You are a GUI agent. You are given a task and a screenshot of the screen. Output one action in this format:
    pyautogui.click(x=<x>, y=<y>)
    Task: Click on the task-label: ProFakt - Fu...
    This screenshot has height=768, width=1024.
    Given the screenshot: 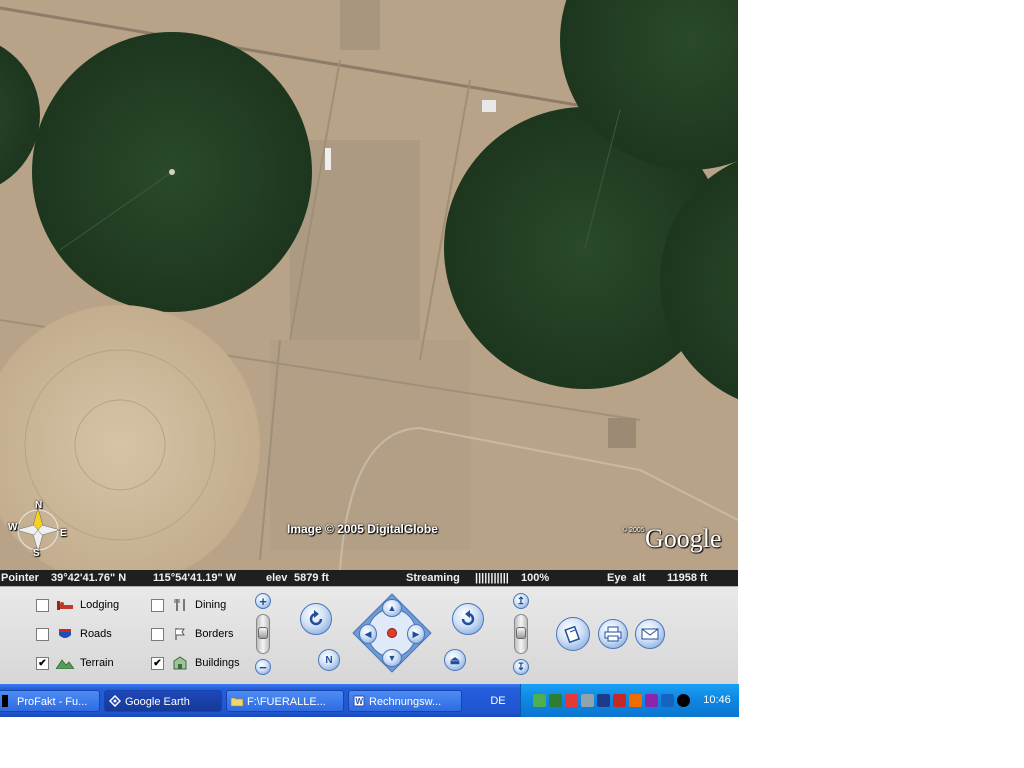 What is the action you would take?
    pyautogui.click(x=52, y=702)
    